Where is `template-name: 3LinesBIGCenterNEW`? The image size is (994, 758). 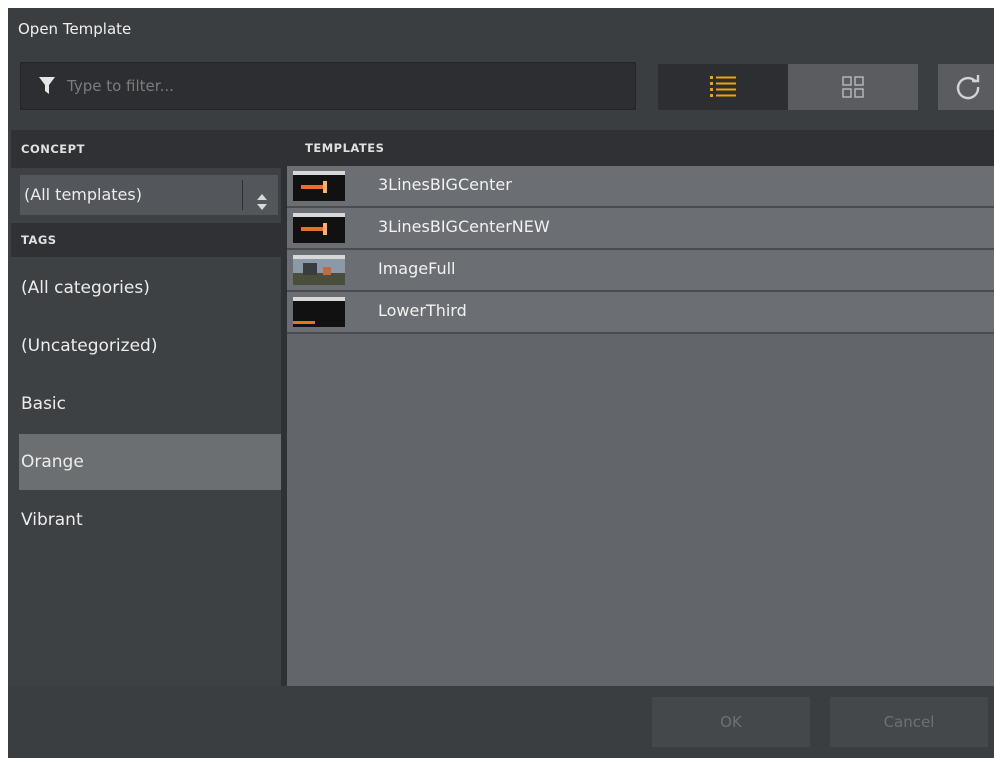 template-name: 3LinesBIGCenterNEW is located at coordinates (464, 226).